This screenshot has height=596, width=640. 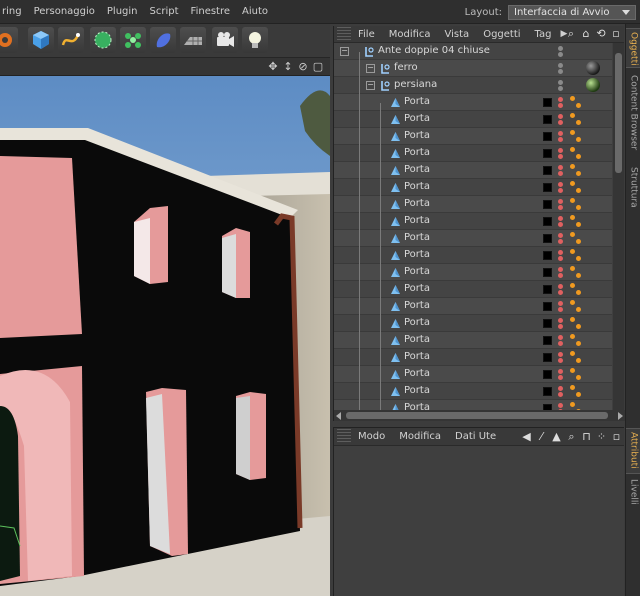 What do you see at coordinates (164, 11) in the screenshot?
I see `menu-script: Script` at bounding box center [164, 11].